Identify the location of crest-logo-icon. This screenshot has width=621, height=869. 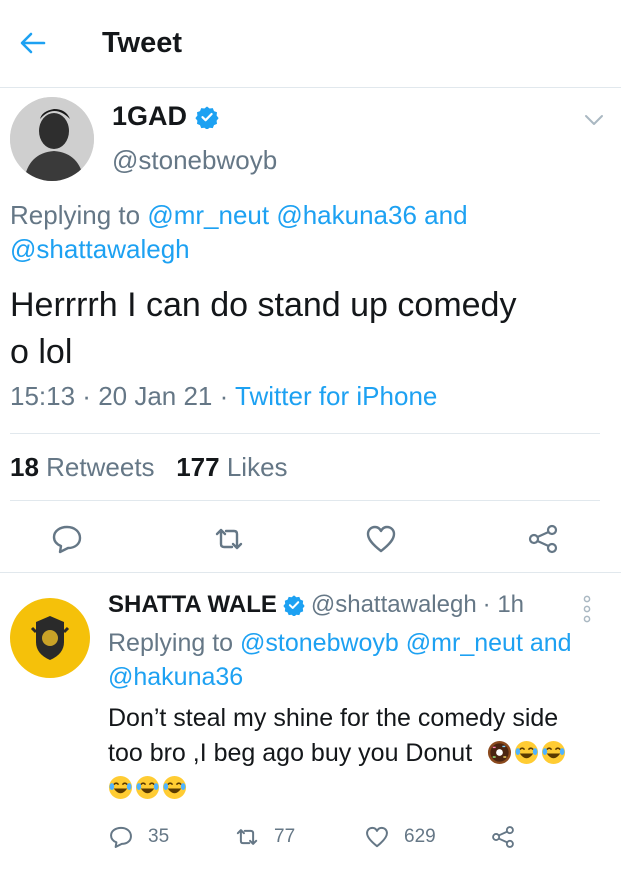
(50, 638).